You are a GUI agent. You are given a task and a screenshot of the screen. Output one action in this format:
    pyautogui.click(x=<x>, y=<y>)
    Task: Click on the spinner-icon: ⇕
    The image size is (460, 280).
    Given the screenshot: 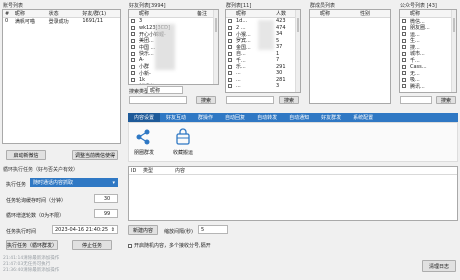 What is the action you would take?
    pyautogui.click(x=114, y=230)
    